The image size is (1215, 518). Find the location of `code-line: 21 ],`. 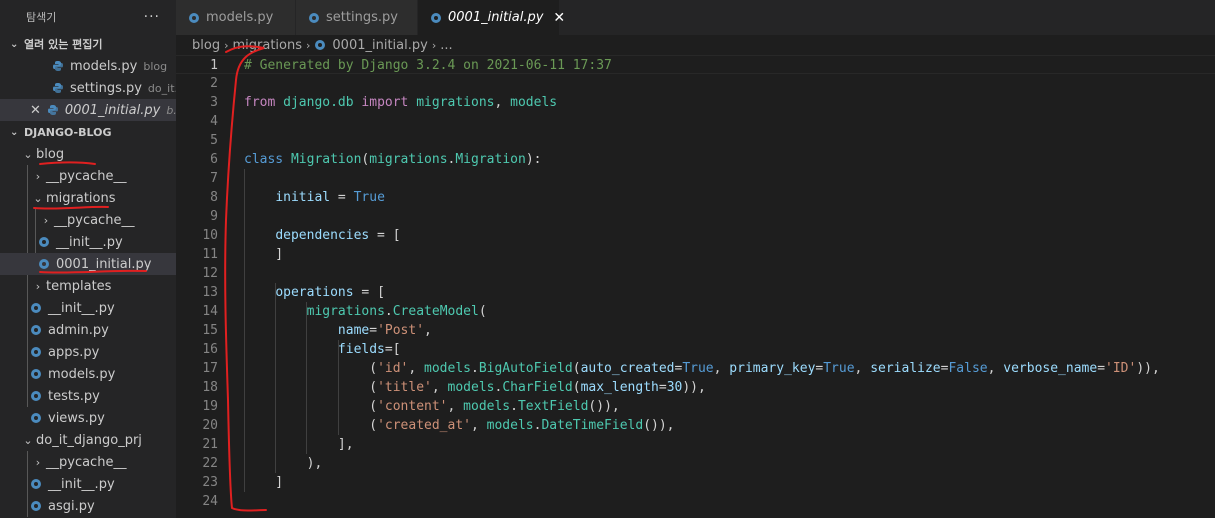

code-line: 21 ], is located at coordinates (695, 444).